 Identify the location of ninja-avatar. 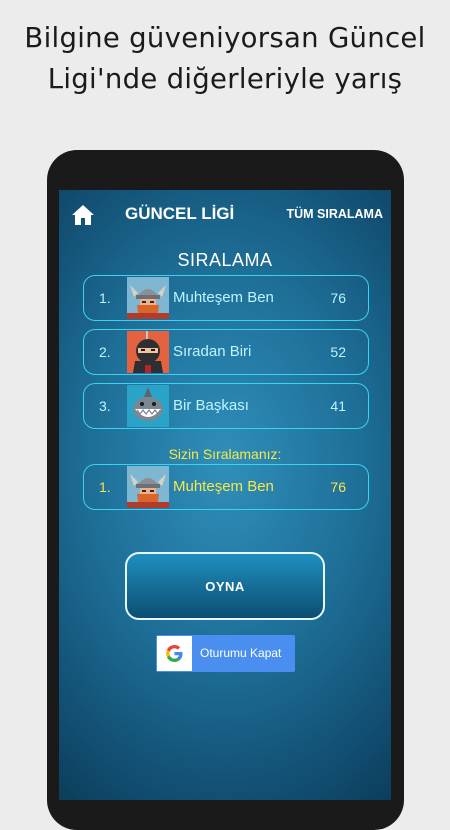
(148, 352).